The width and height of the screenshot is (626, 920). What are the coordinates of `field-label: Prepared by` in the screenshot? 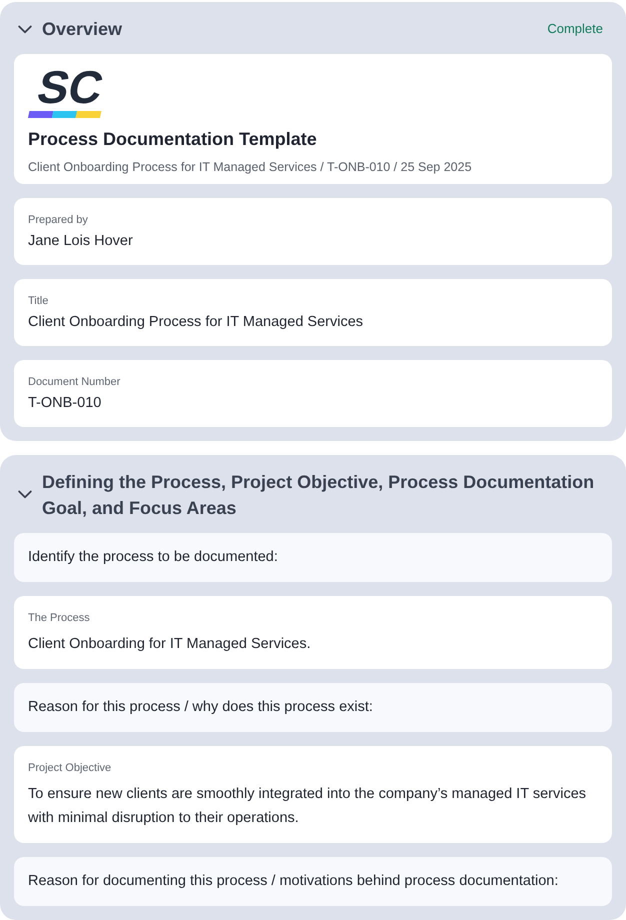 It's located at (58, 220).